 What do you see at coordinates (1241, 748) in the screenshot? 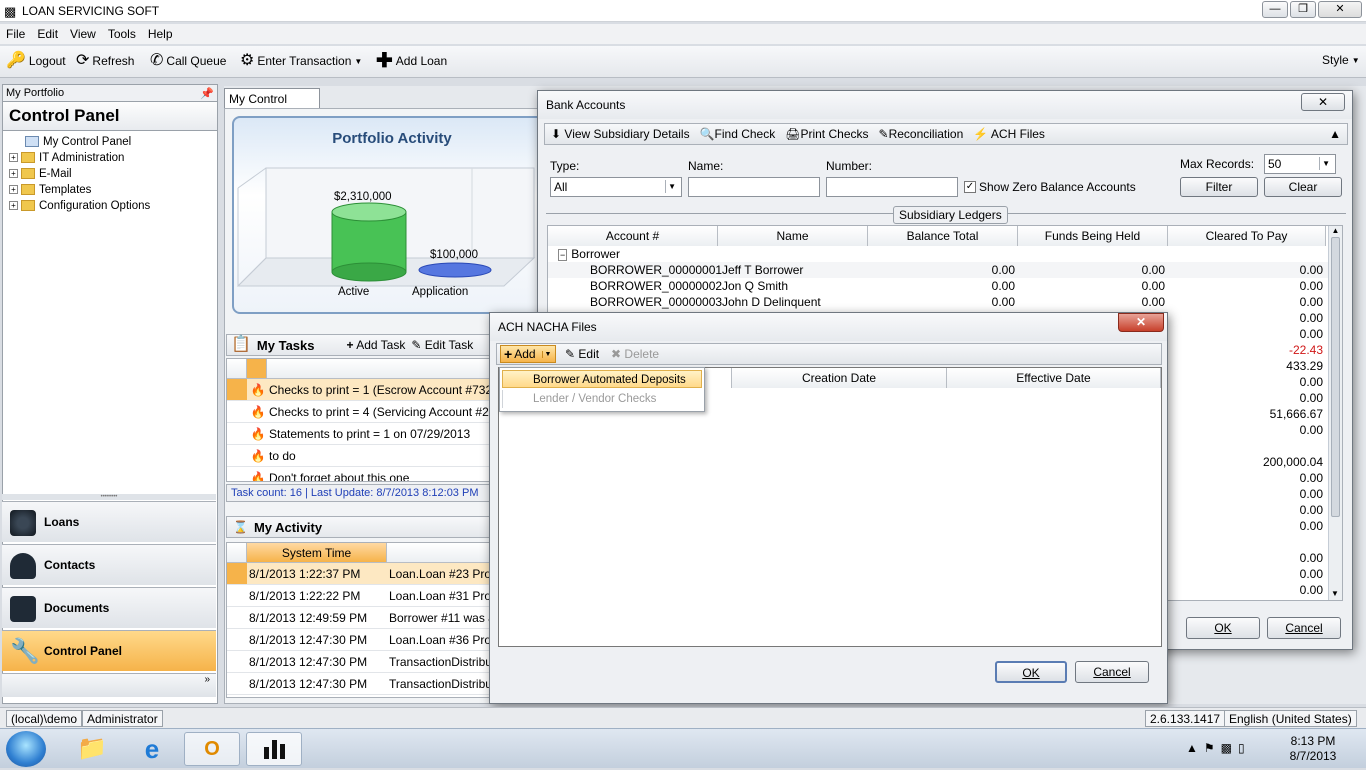
I see `battery-icon: ▯` at bounding box center [1241, 748].